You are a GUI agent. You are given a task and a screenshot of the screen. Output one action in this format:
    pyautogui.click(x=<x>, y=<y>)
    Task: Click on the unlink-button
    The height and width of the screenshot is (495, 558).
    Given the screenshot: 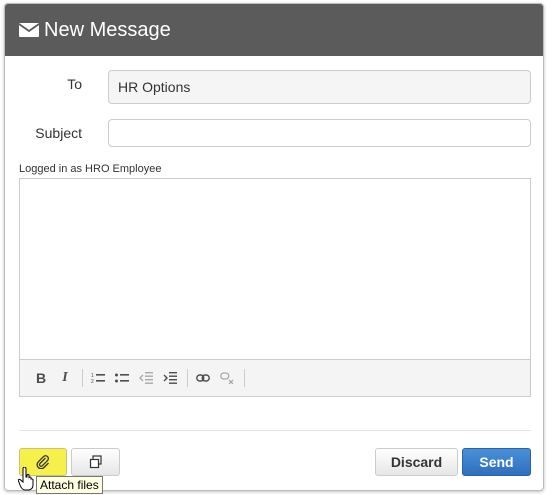 What is the action you would take?
    pyautogui.click(x=227, y=378)
    